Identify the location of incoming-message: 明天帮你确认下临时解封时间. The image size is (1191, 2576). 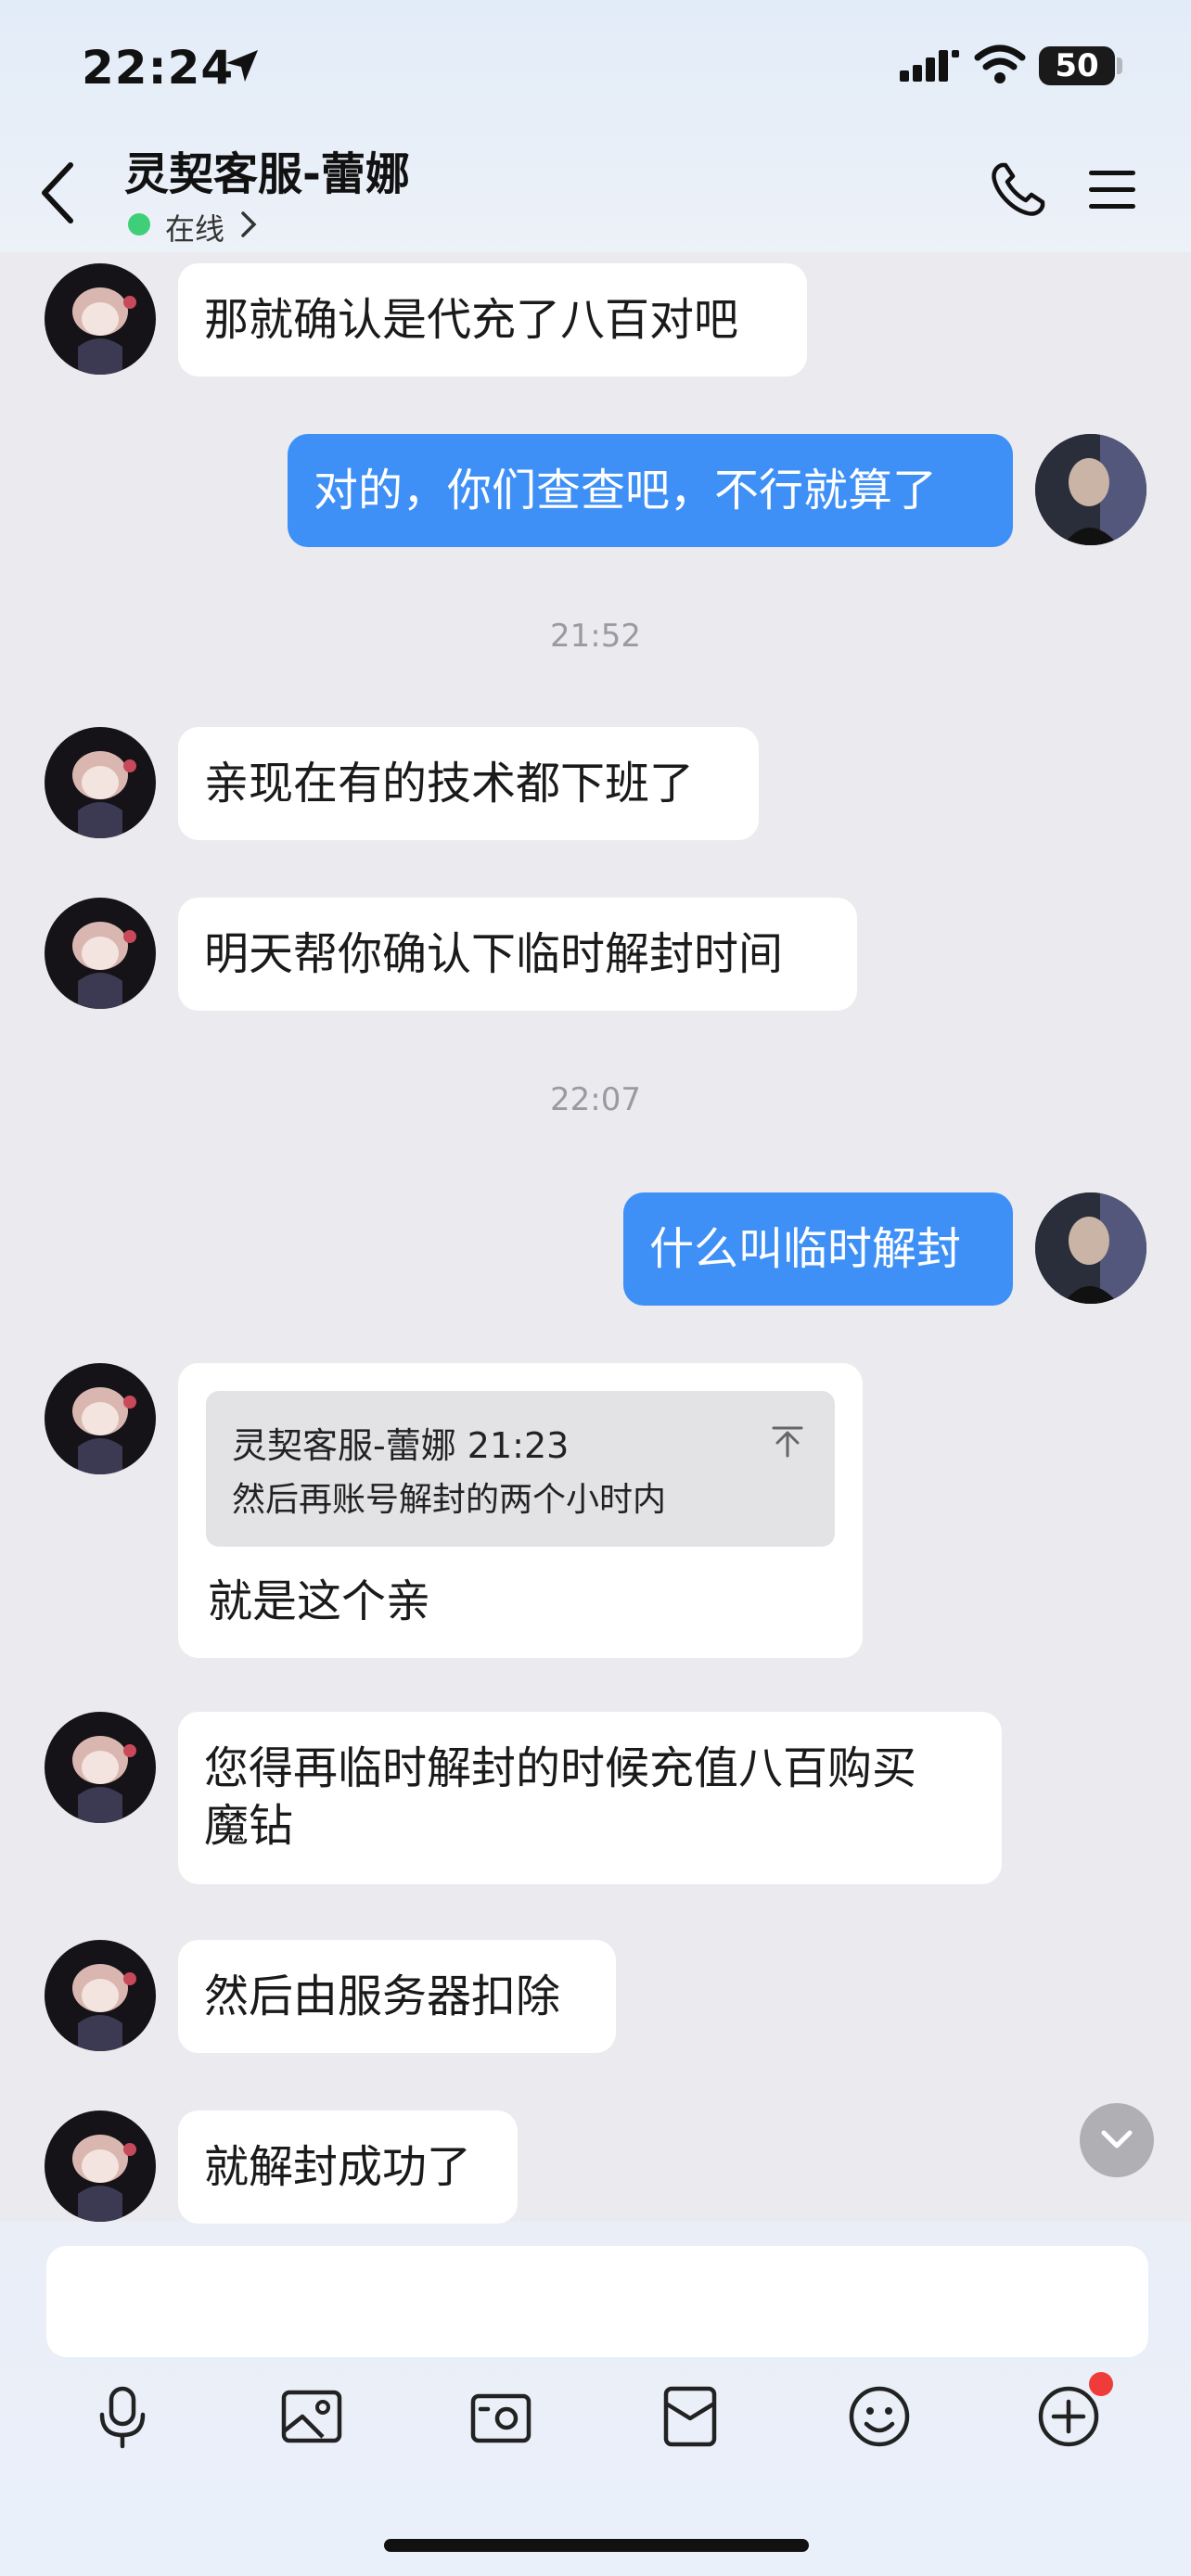
(517, 955).